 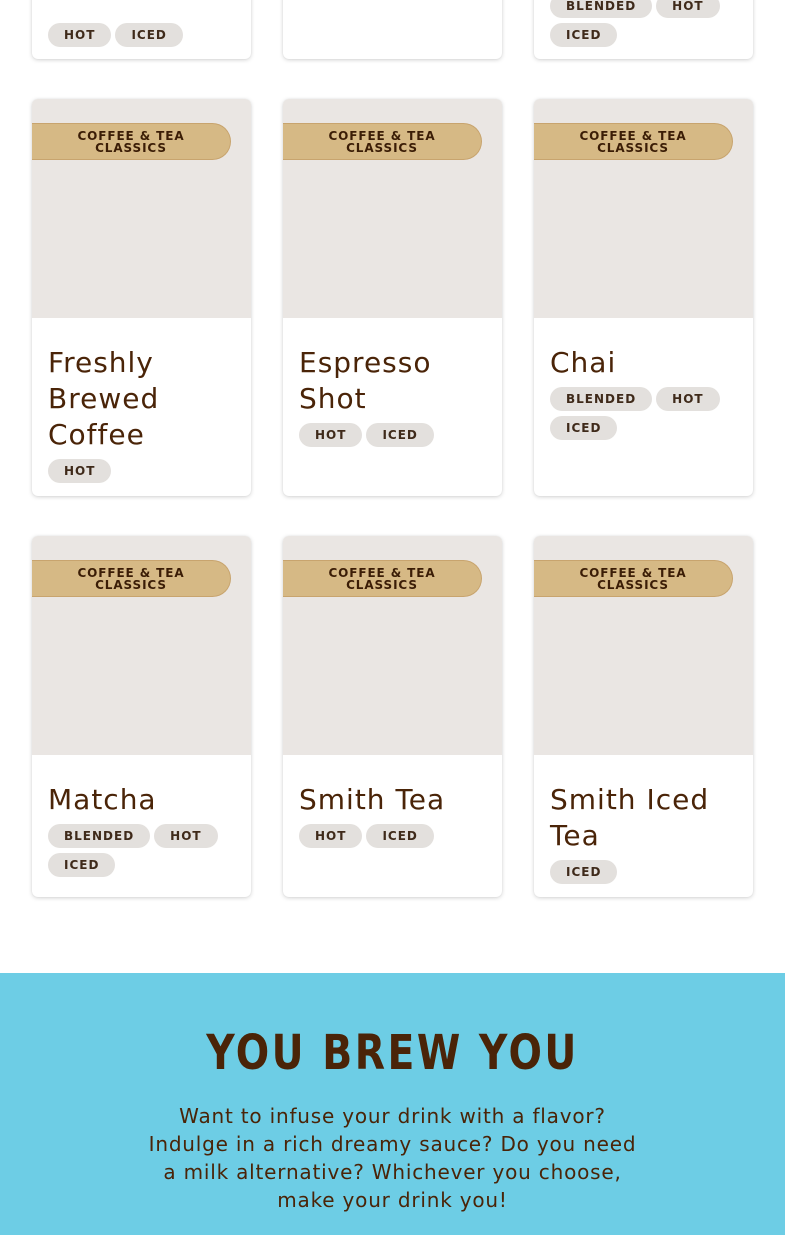 What do you see at coordinates (392, 800) in the screenshot?
I see `product-title: Smith Tea` at bounding box center [392, 800].